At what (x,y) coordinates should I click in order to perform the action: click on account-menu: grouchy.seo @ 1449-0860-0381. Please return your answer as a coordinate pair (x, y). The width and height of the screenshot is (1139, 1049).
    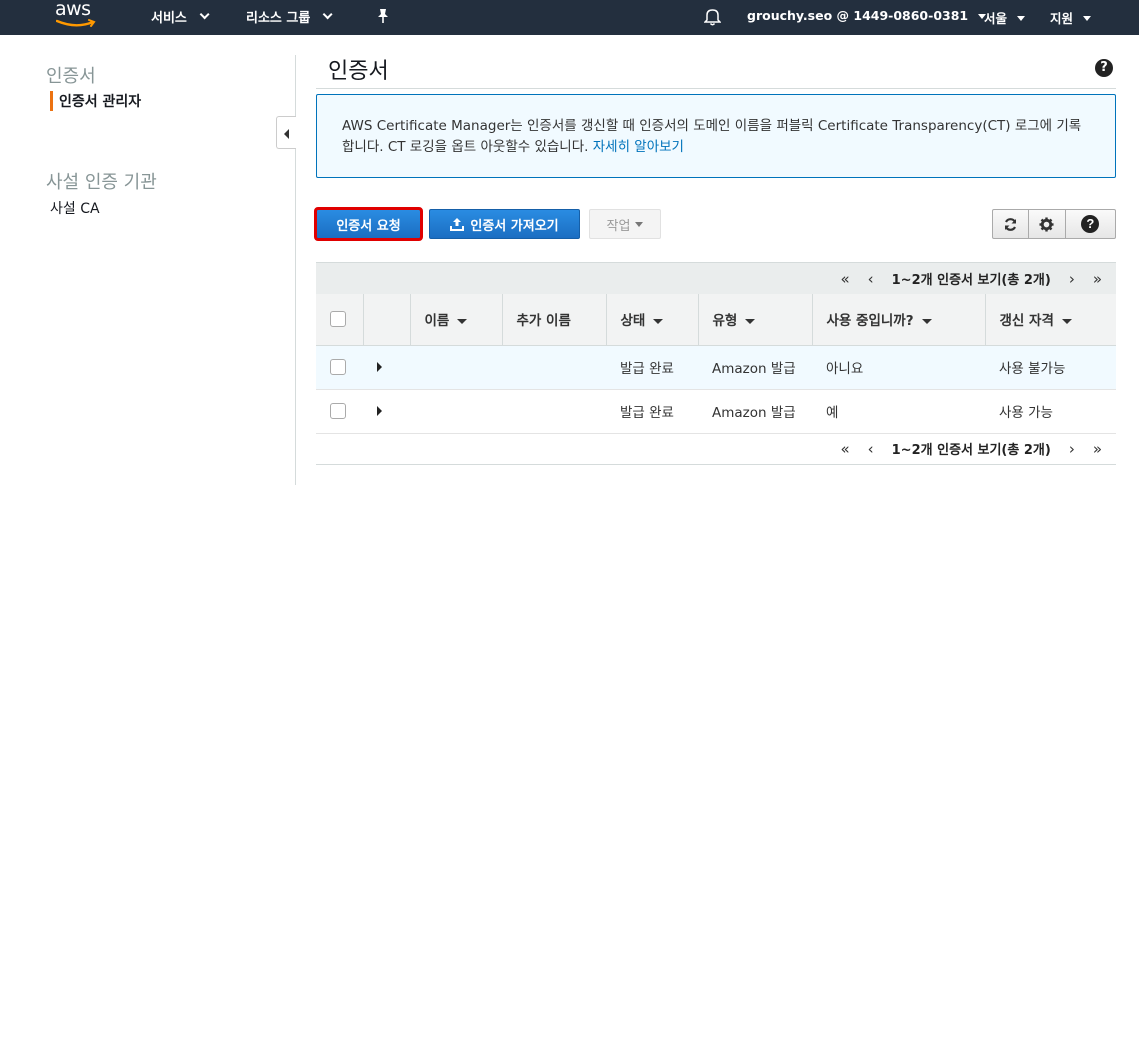
    Looking at the image, I should click on (867, 15).